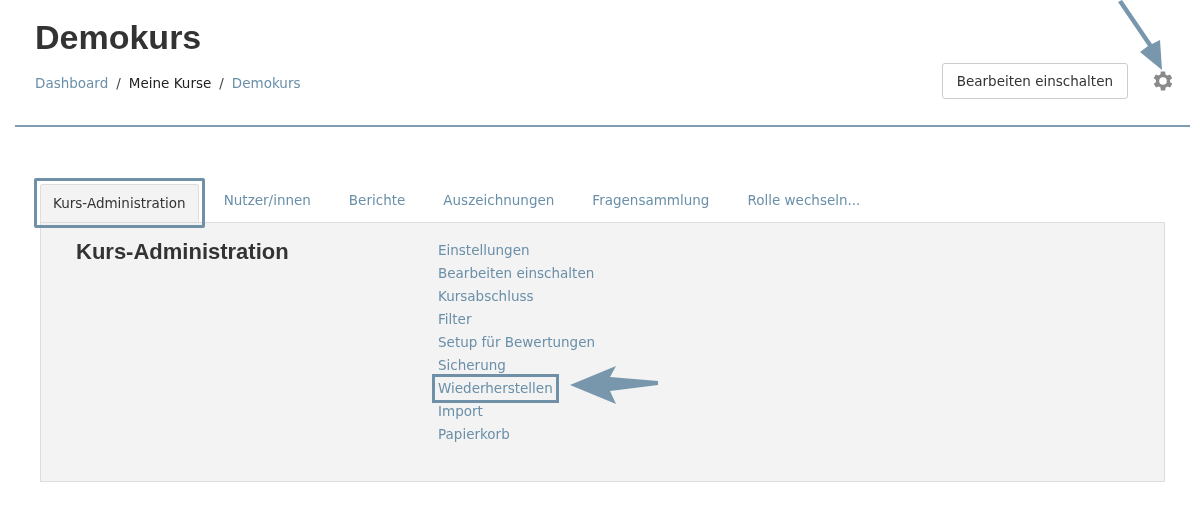 The image size is (1200, 520). I want to click on edit-button: Bearbeiten einschalten, so click(1034, 81).